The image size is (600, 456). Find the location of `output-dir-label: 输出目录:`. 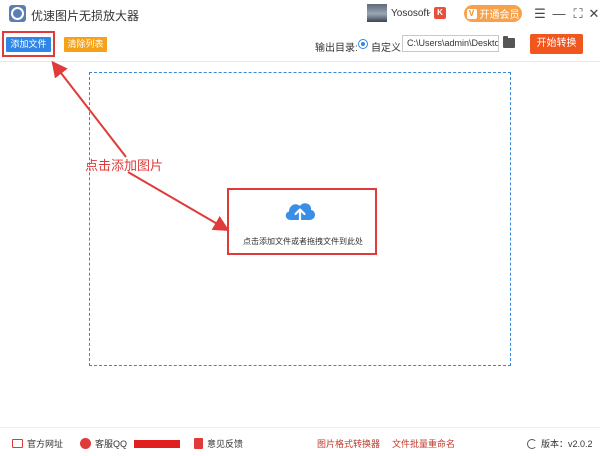

output-dir-label: 输出目录: is located at coordinates (336, 48).